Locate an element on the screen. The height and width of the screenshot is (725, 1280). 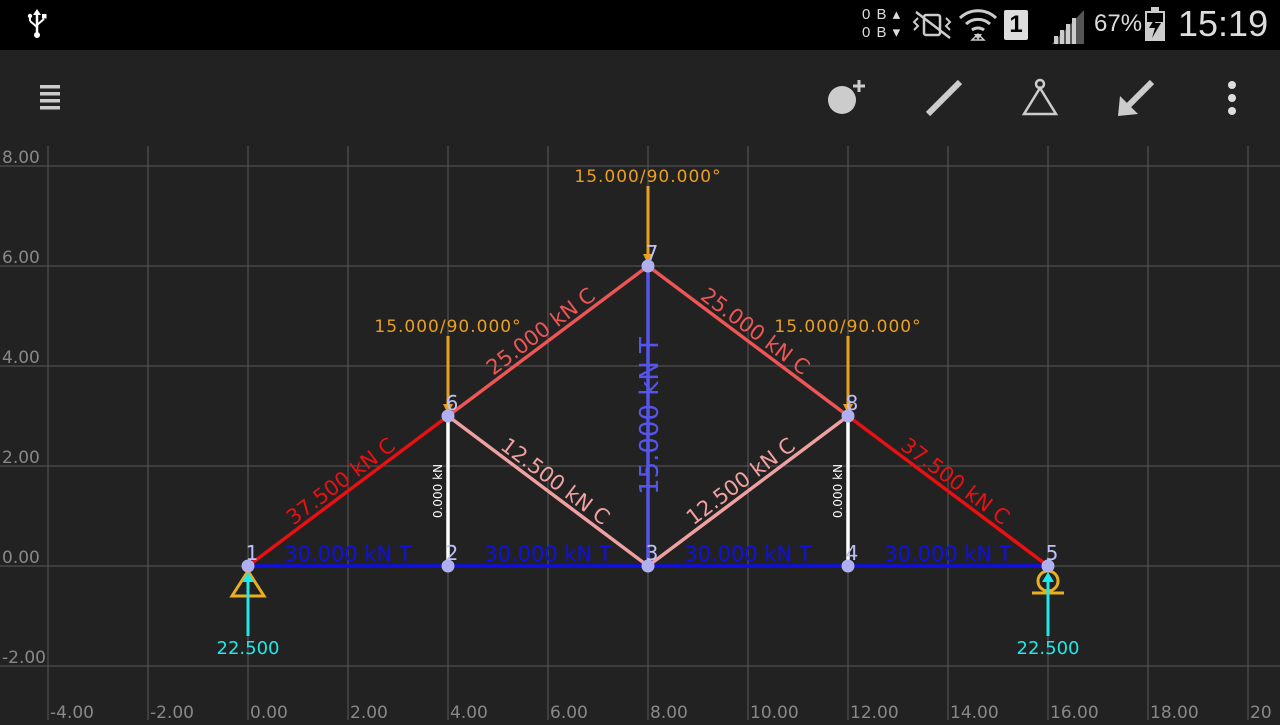
data-activity-icon: 0 B ▴ 0 B ▾ is located at coordinates (882, 23).